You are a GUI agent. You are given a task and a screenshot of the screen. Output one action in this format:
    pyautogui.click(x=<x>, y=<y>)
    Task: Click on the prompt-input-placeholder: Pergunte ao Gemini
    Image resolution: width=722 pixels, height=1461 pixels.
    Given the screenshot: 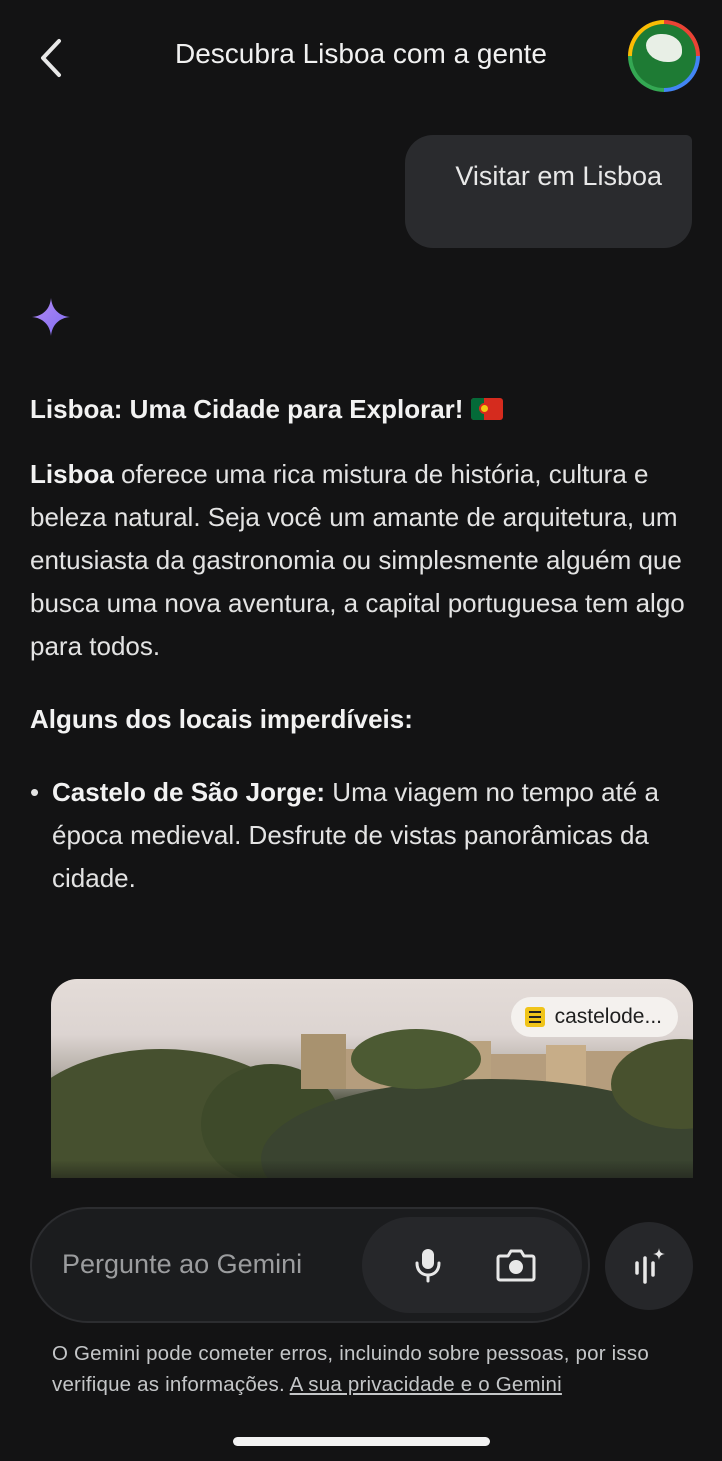 What is the action you would take?
    pyautogui.click(x=182, y=1264)
    